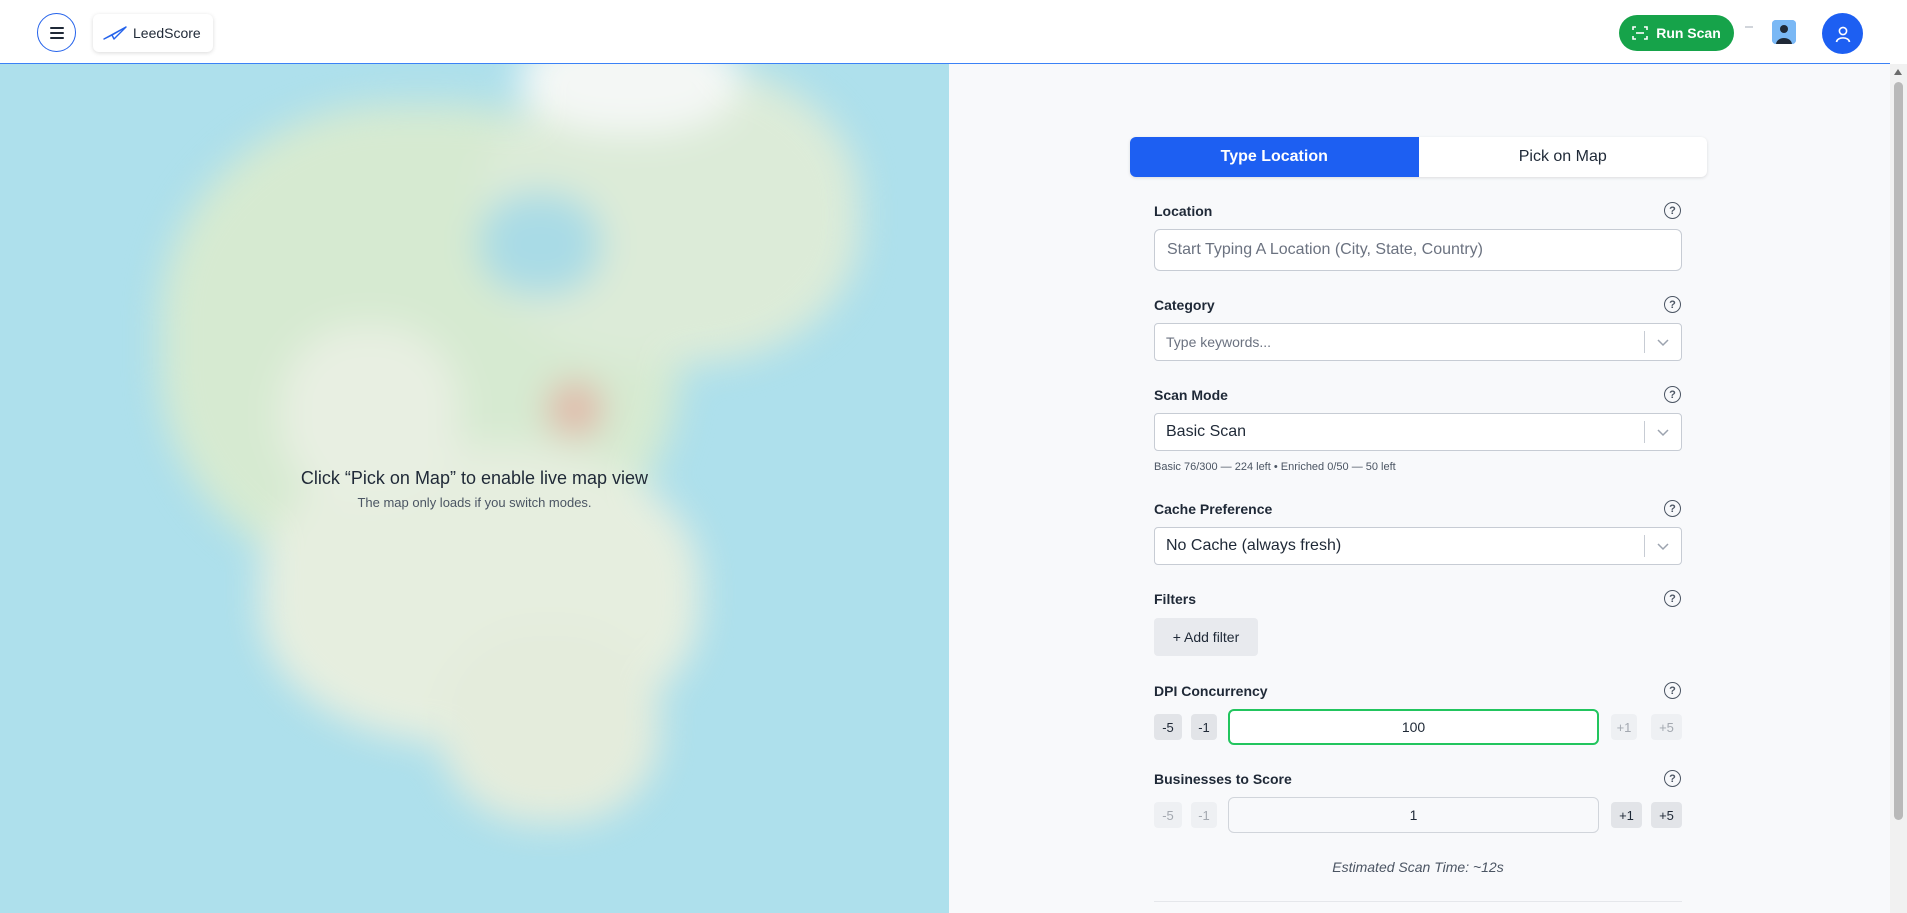 Image resolution: width=1907 pixels, height=913 pixels. Describe the element at coordinates (1204, 815) in the screenshot. I see `businesses-minus-1-button: -1` at that location.